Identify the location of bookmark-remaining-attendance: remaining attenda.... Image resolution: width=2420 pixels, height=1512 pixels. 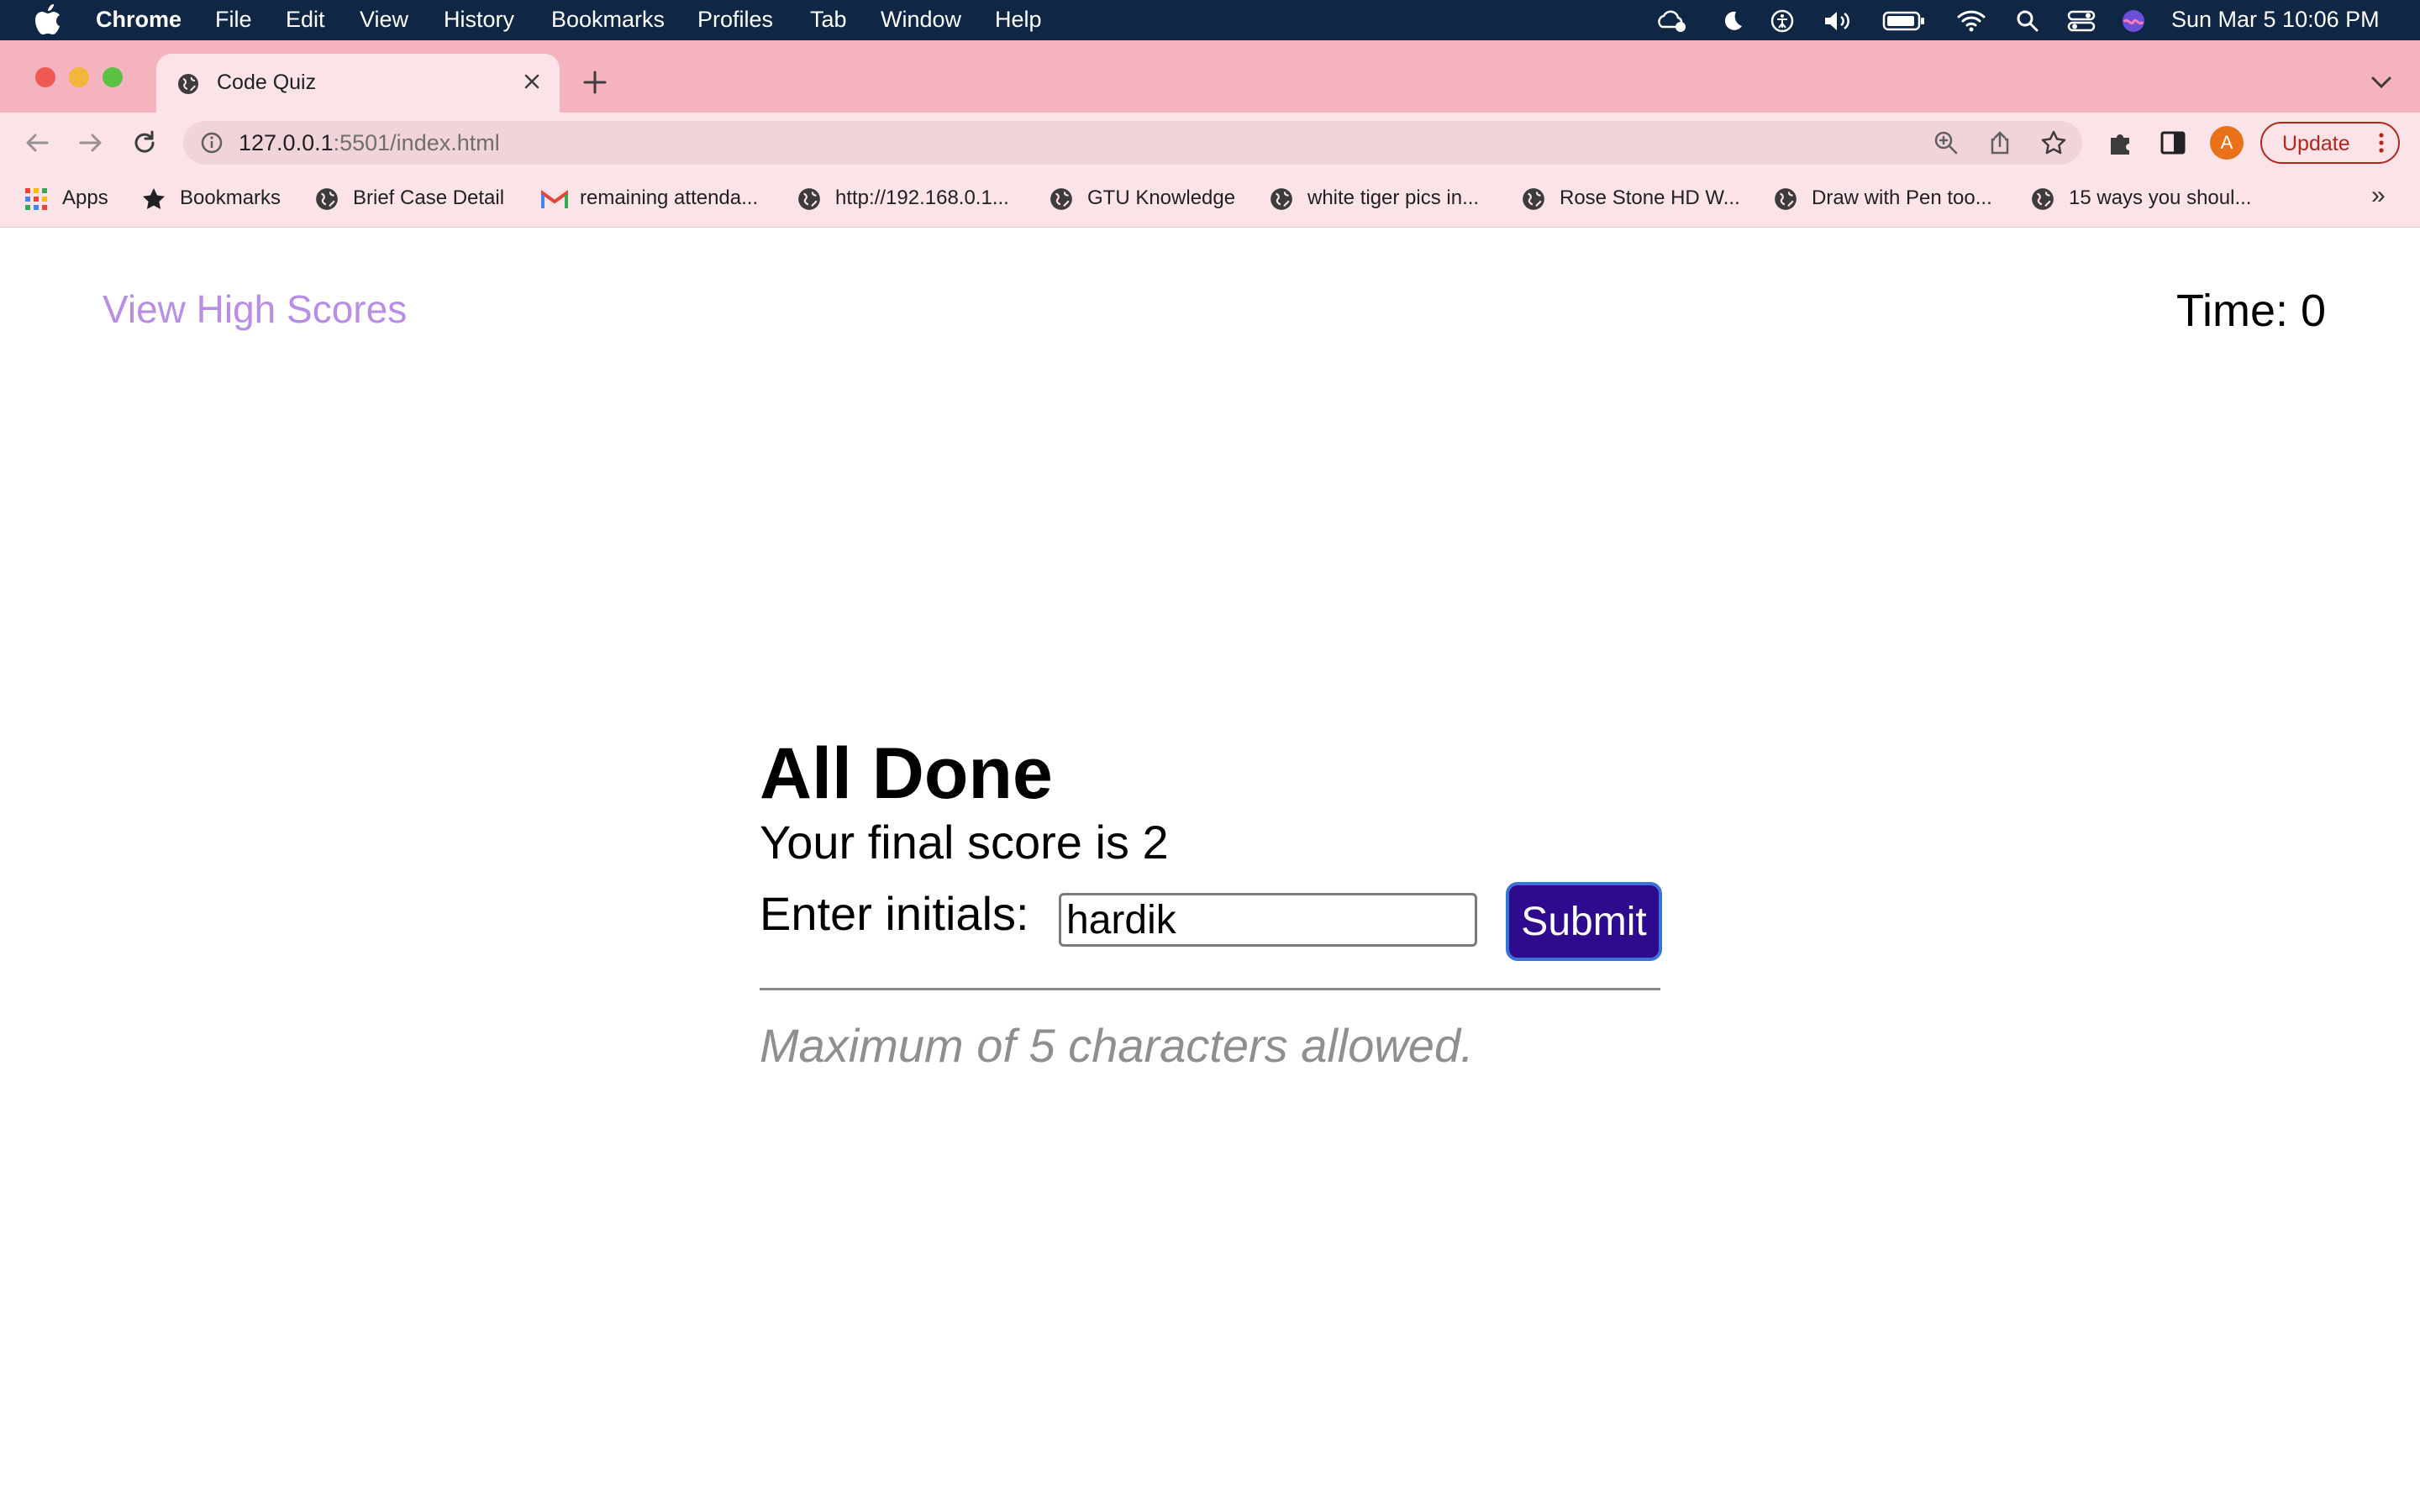
(658, 197).